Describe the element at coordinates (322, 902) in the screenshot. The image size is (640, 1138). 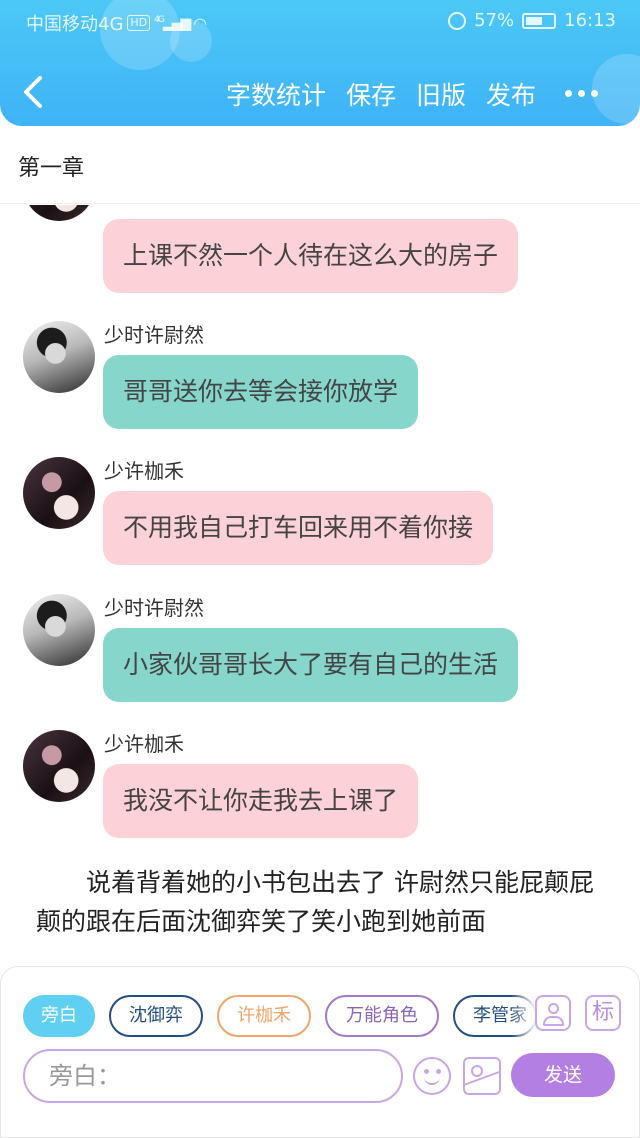
I see `narration-paragraph: 说着背着她的小书包出去了 许尉然只能屁颠屁颠的跟在后面沈御弈笑了笑小跑到她前面` at that location.